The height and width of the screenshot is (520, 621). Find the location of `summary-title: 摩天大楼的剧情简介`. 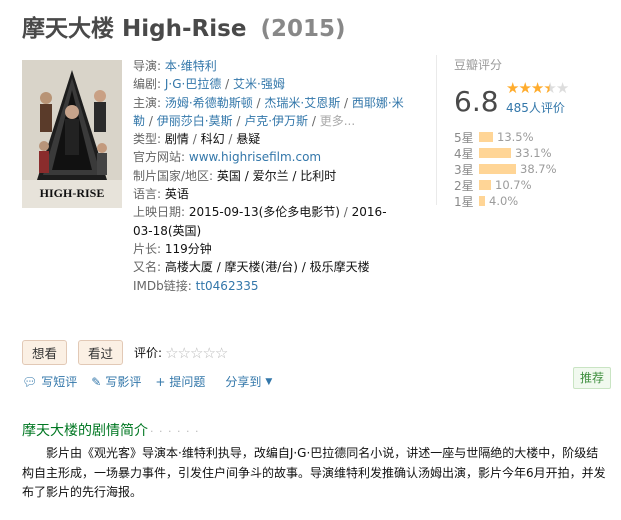

summary-title: 摩天大楼的剧情简介 is located at coordinates (85, 431).